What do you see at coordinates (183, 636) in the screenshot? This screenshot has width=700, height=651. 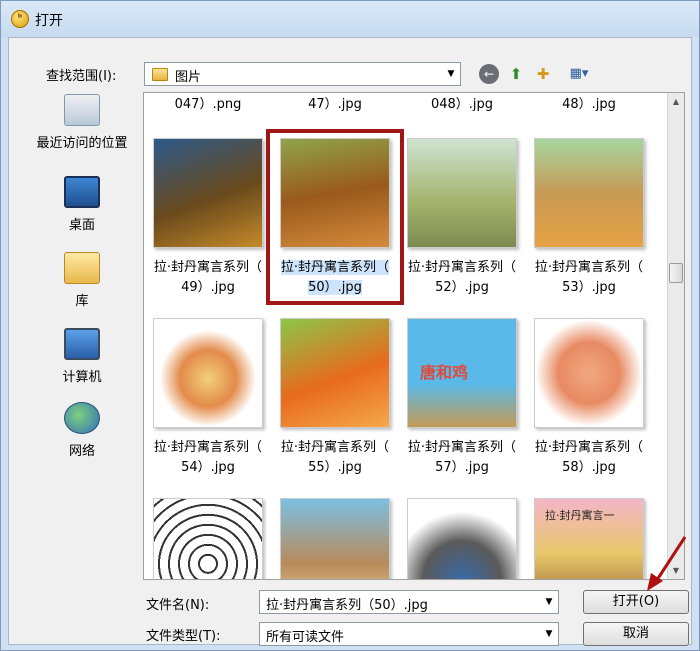 I see `filetype-label: 文件类型(T):` at bounding box center [183, 636].